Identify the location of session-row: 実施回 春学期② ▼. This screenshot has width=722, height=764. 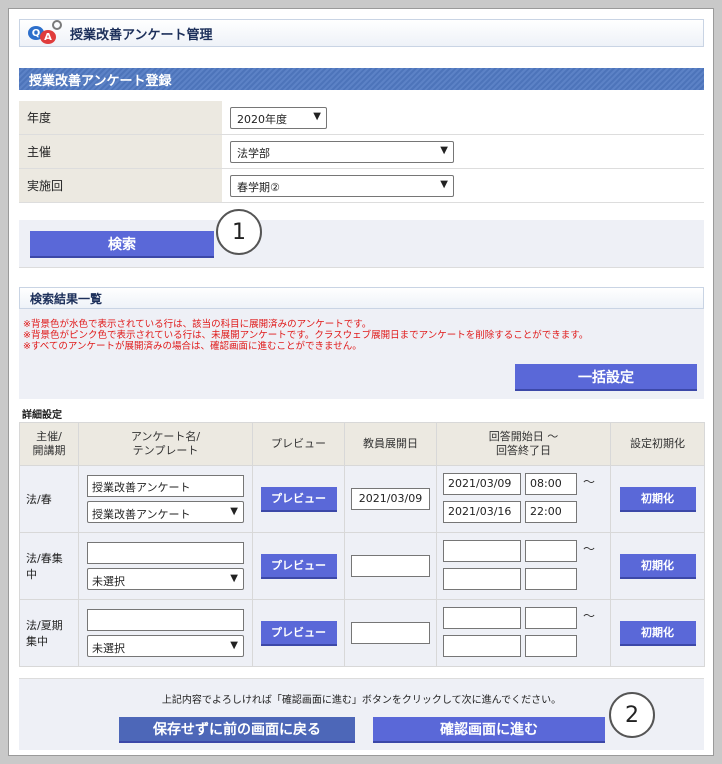
(361, 186).